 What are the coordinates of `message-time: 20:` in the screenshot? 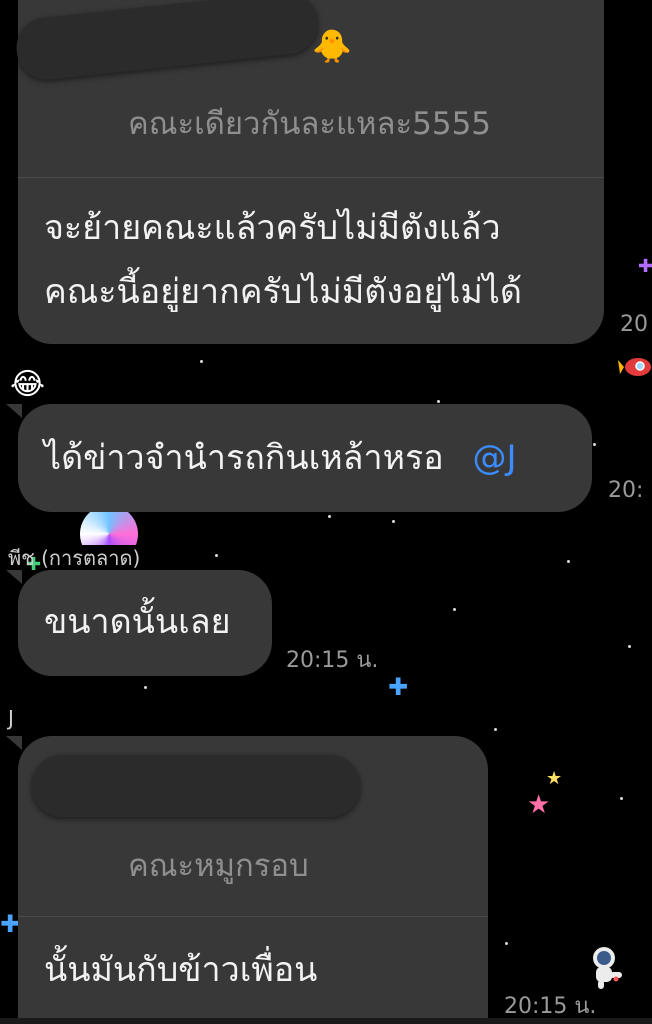 It's located at (626, 490).